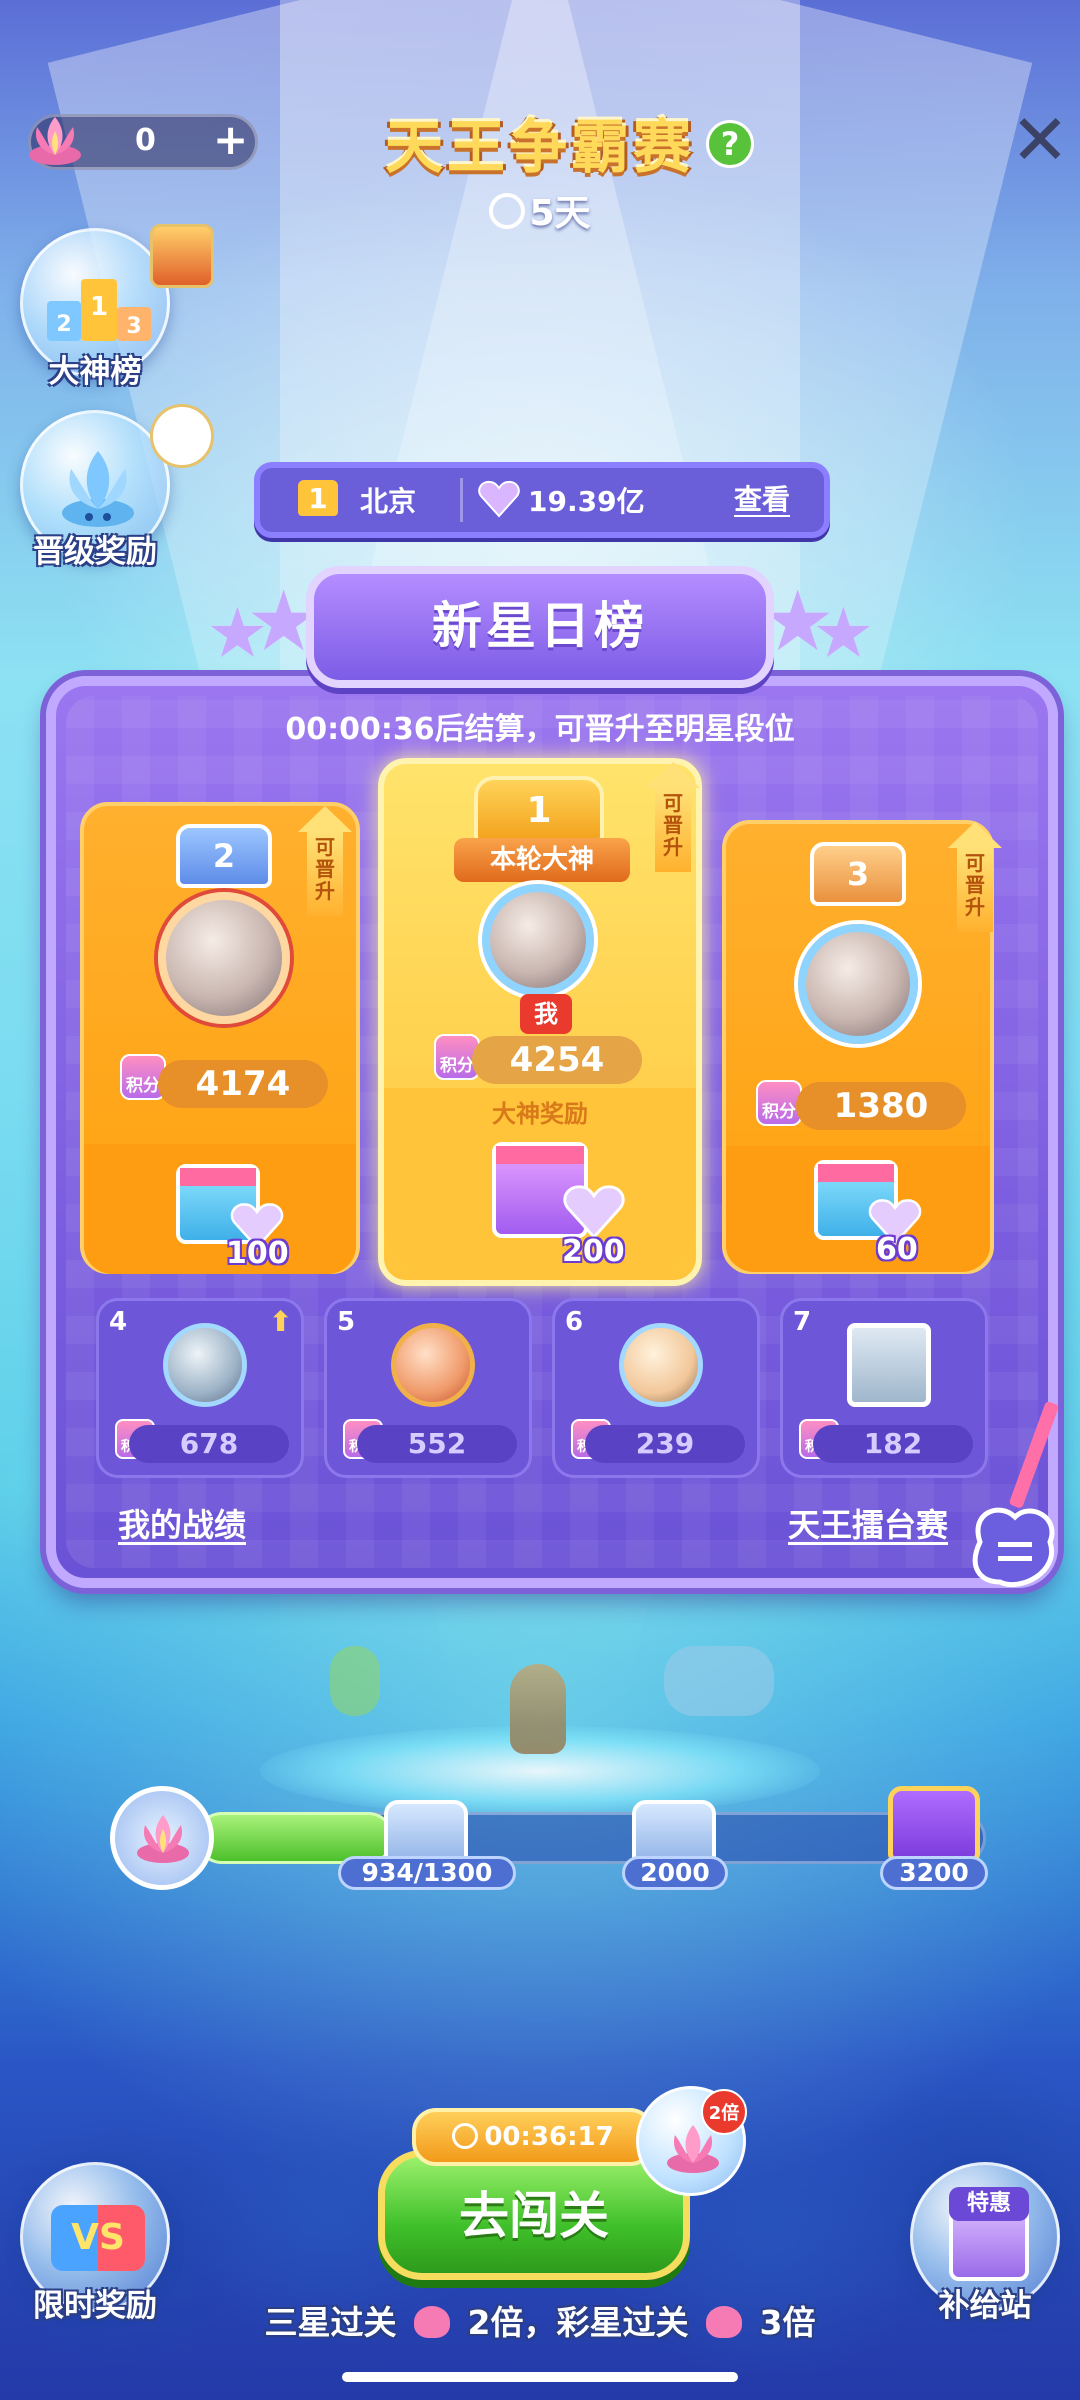  What do you see at coordinates (98, 489) in the screenshot?
I see `lotus-trophy-icon` at bounding box center [98, 489].